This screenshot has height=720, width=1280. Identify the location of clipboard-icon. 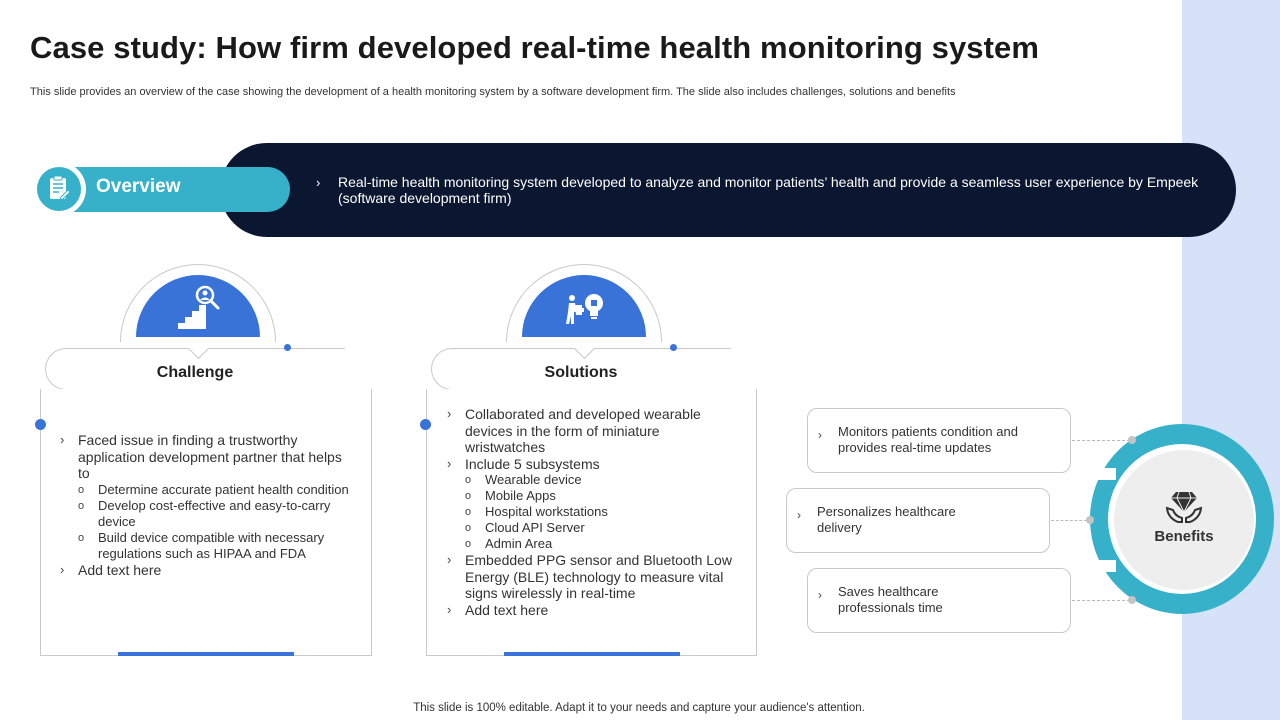
(59, 189).